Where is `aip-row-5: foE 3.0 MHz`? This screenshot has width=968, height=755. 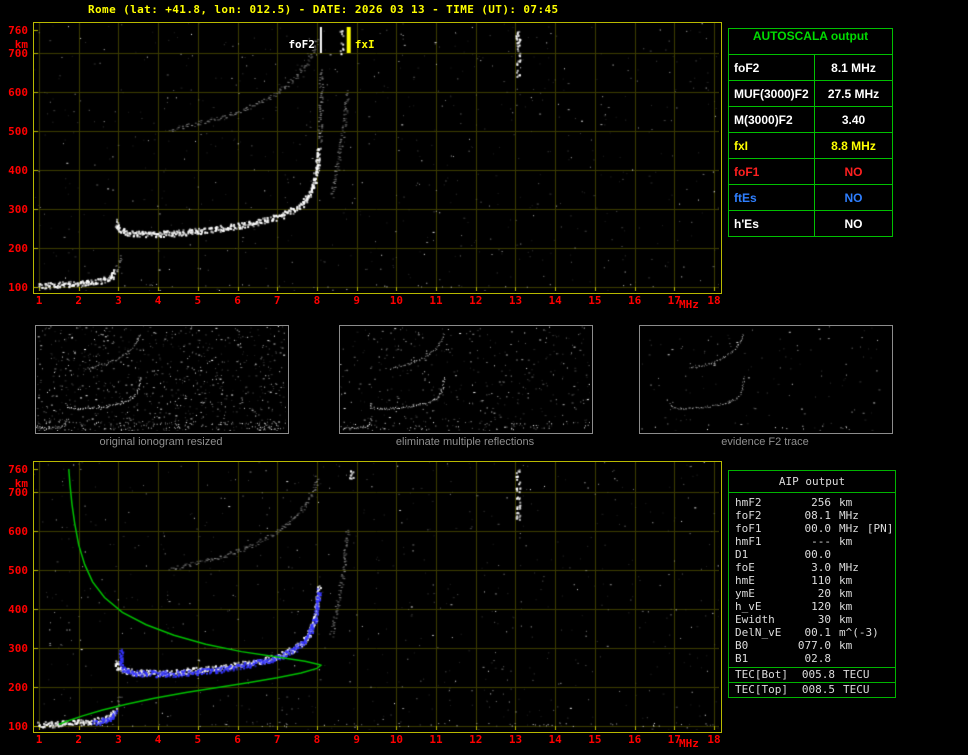 aip-row-5: foE 3.0 MHz is located at coordinates (812, 567).